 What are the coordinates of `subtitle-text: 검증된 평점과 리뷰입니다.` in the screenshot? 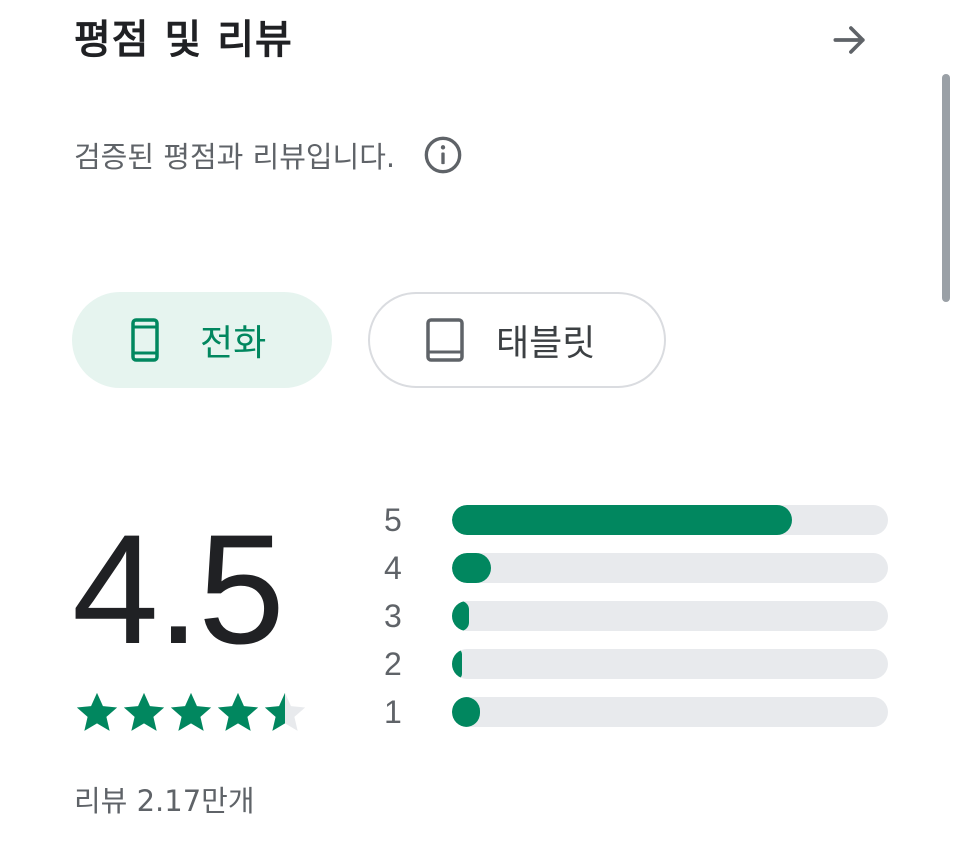 It's located at (235, 157).